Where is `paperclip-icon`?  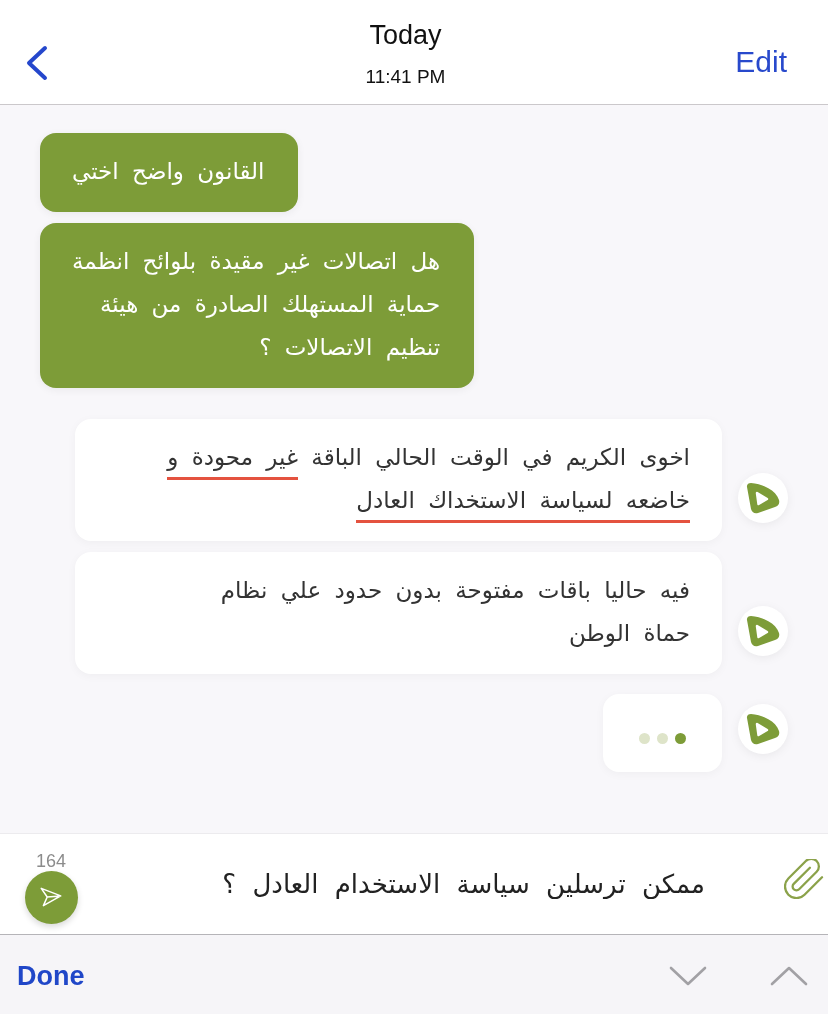
paperclip-icon is located at coordinates (805, 879).